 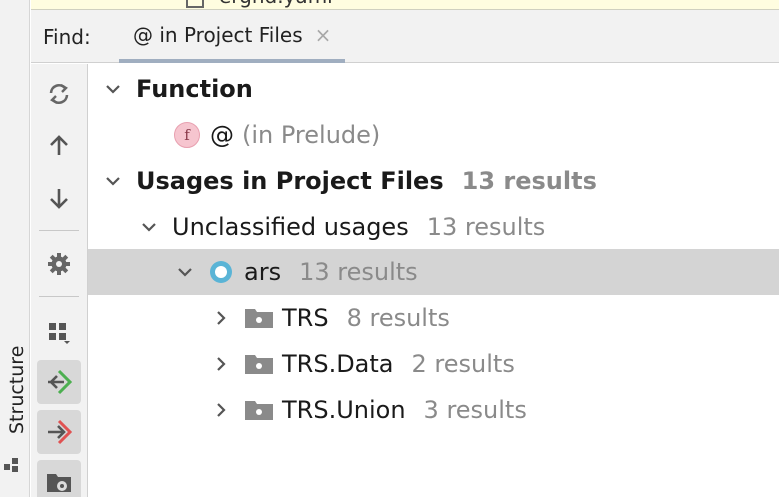 What do you see at coordinates (187, 135) in the screenshot?
I see `function-icon: f` at bounding box center [187, 135].